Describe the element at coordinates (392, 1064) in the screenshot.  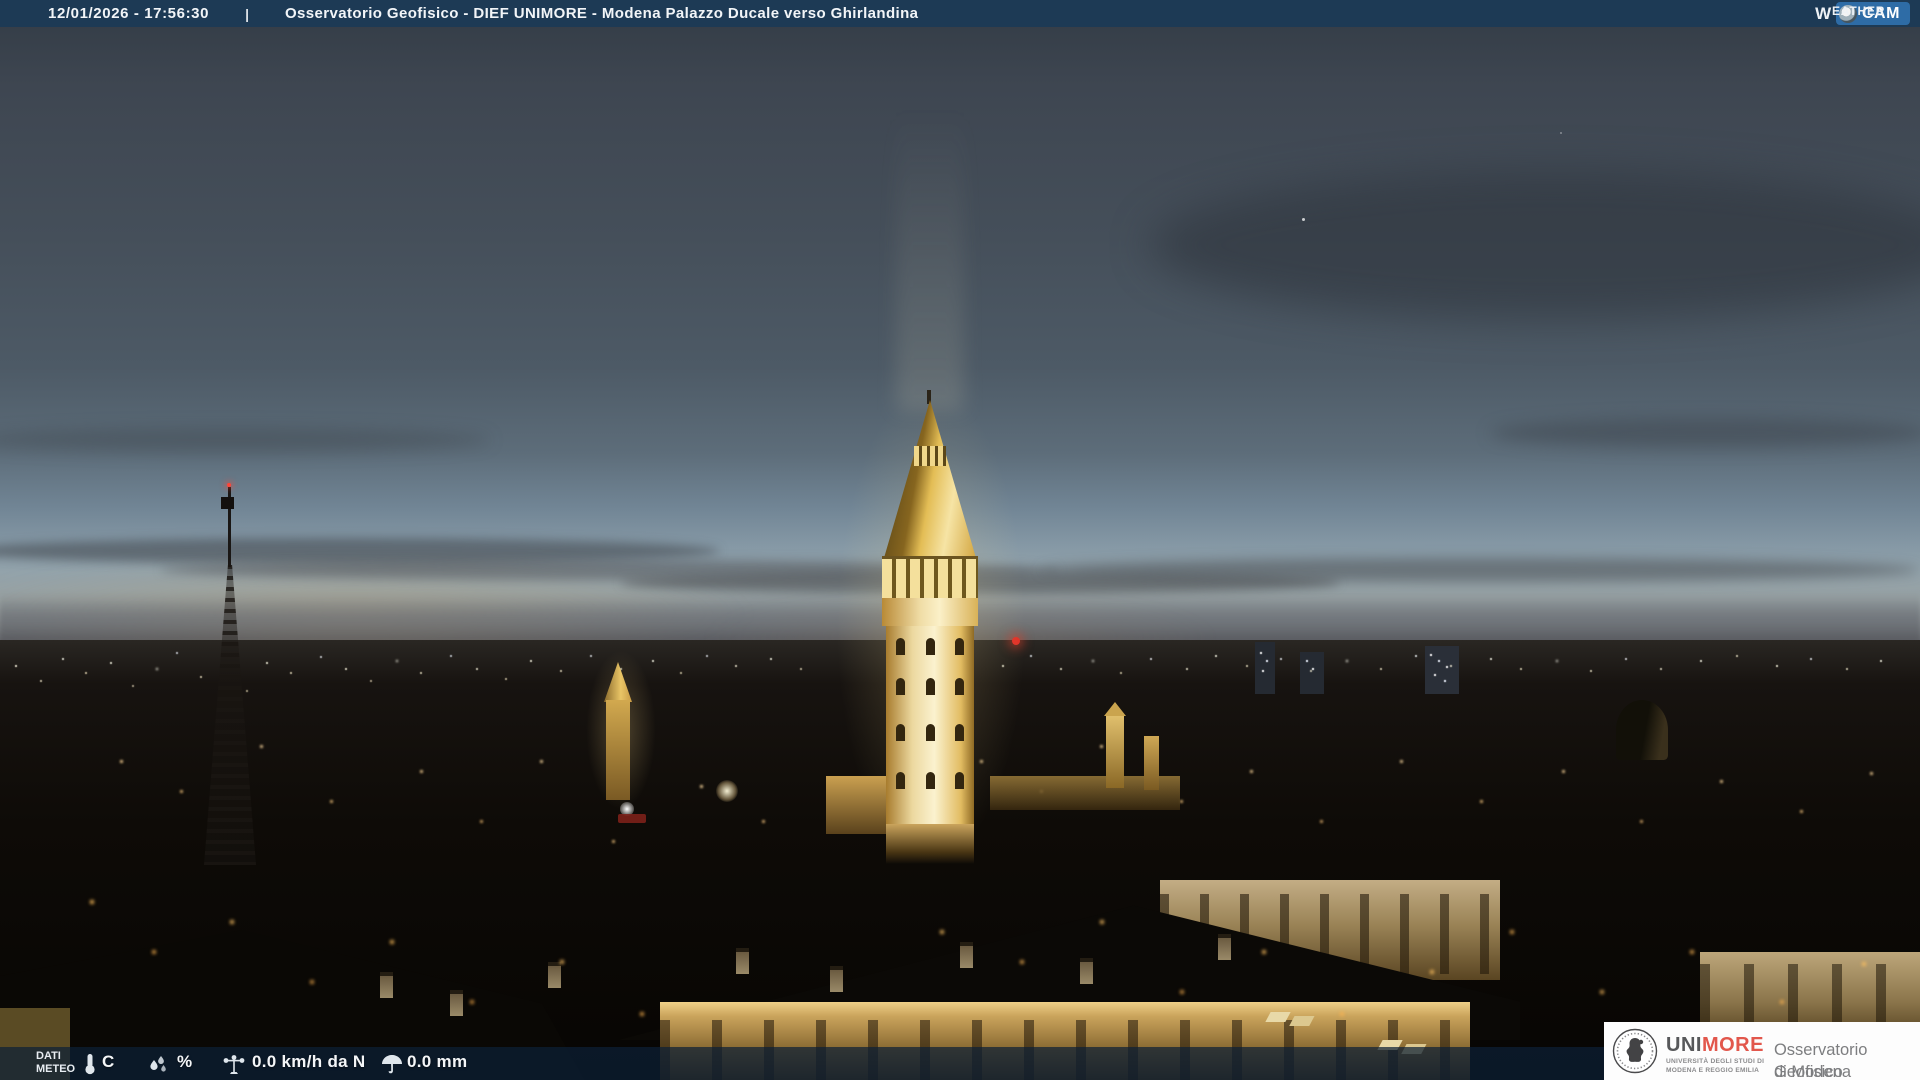
I see `umbrella-icon` at that location.